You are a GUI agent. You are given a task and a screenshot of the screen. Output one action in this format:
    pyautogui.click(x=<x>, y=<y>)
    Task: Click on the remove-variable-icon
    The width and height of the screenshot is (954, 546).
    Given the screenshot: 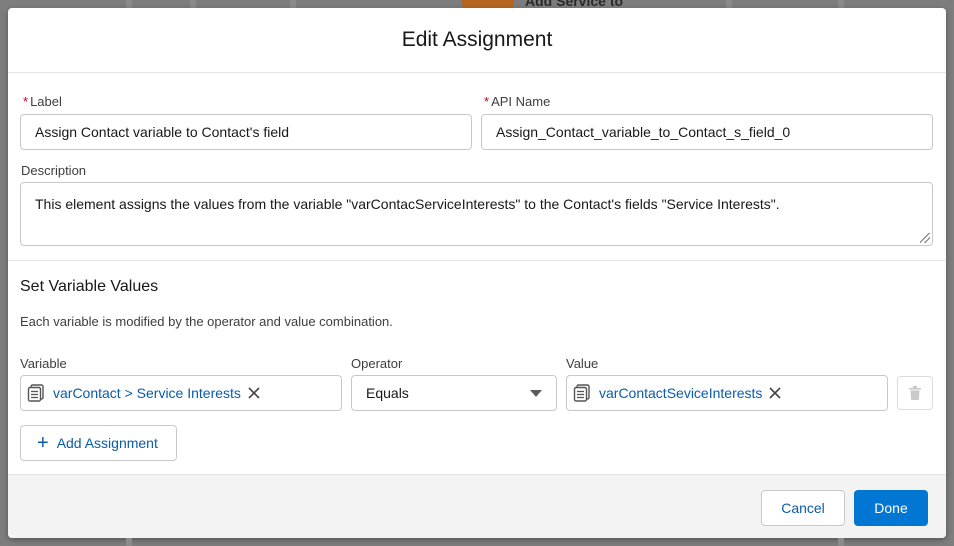 What is the action you would take?
    pyautogui.click(x=254, y=393)
    